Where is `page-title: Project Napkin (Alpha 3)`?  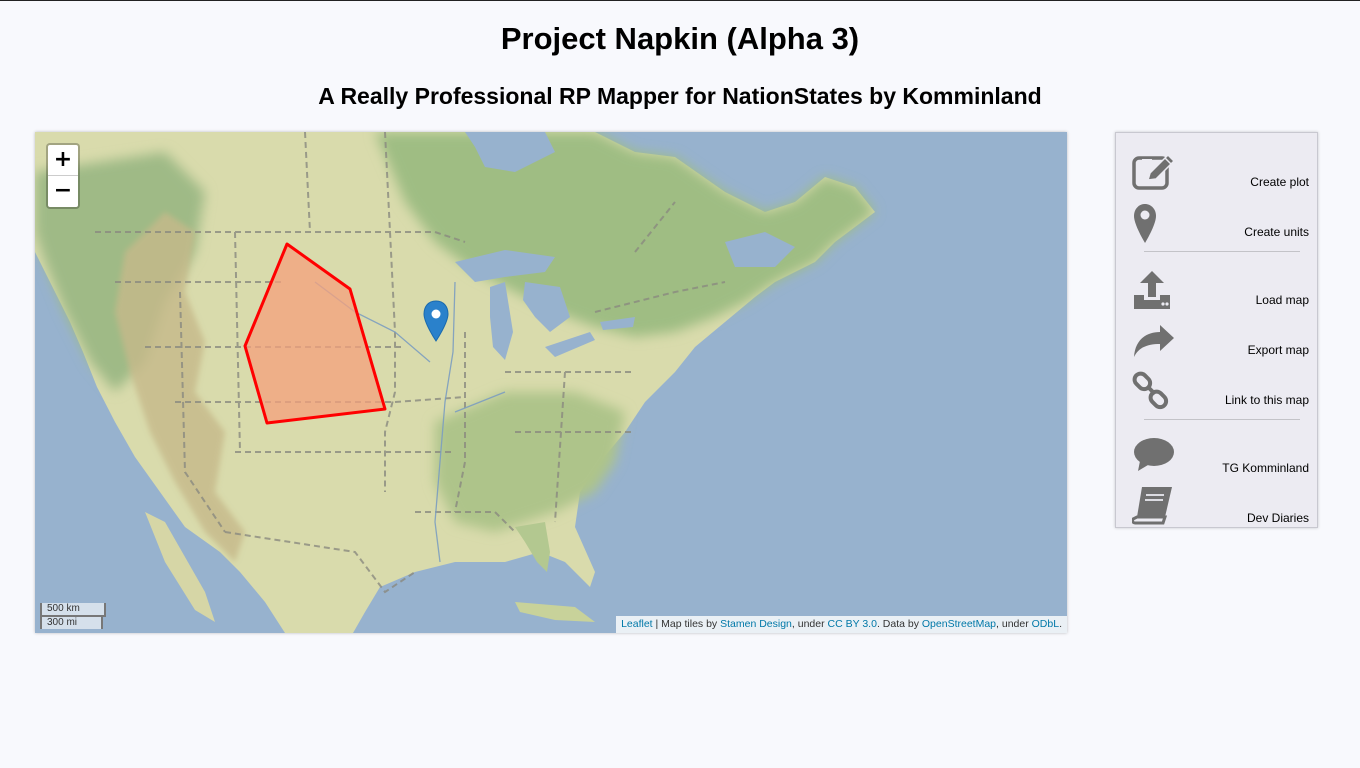
page-title: Project Napkin (Alpha 3) is located at coordinates (680, 38).